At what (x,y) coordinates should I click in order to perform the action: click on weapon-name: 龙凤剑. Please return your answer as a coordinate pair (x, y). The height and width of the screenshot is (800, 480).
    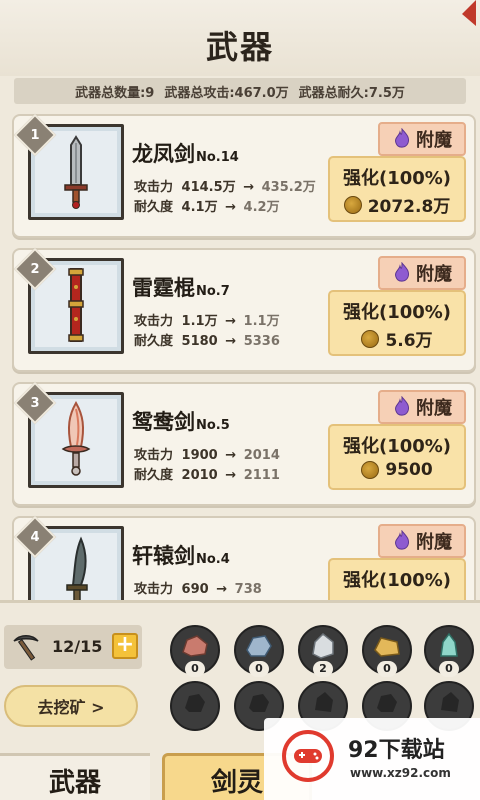
    Looking at the image, I should click on (163, 154).